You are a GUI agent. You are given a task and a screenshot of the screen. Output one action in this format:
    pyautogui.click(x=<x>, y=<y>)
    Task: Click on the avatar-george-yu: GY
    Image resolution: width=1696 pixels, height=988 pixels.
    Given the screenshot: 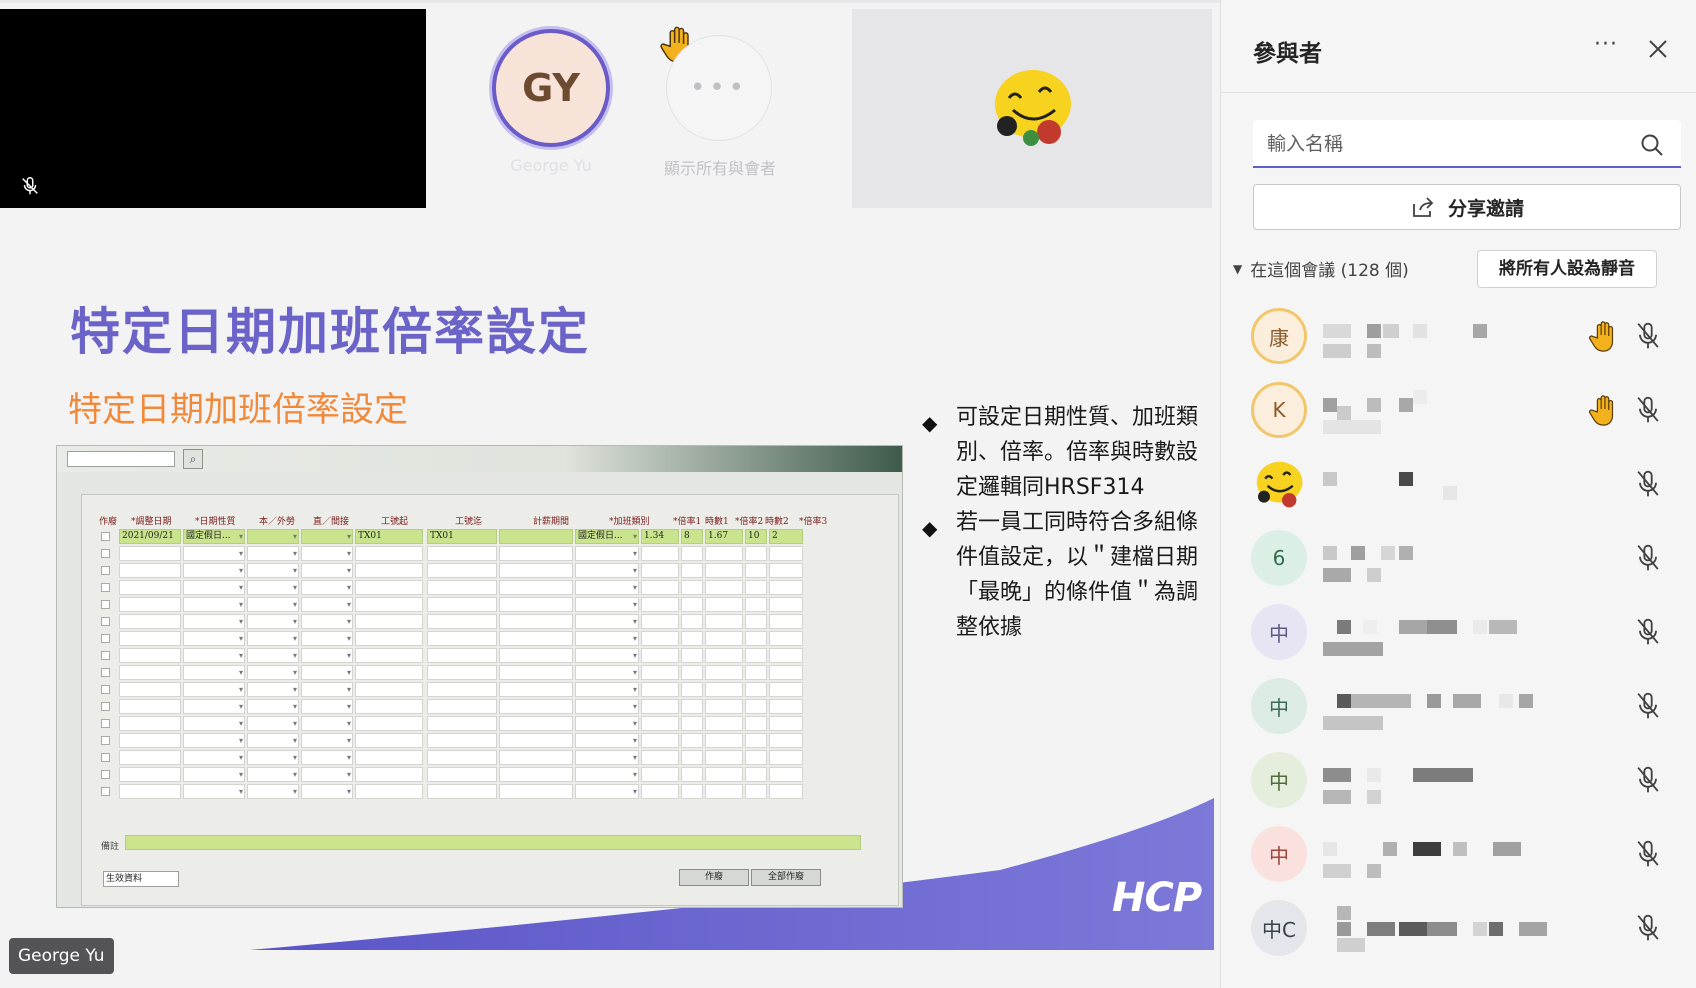 What is the action you would take?
    pyautogui.click(x=551, y=88)
    